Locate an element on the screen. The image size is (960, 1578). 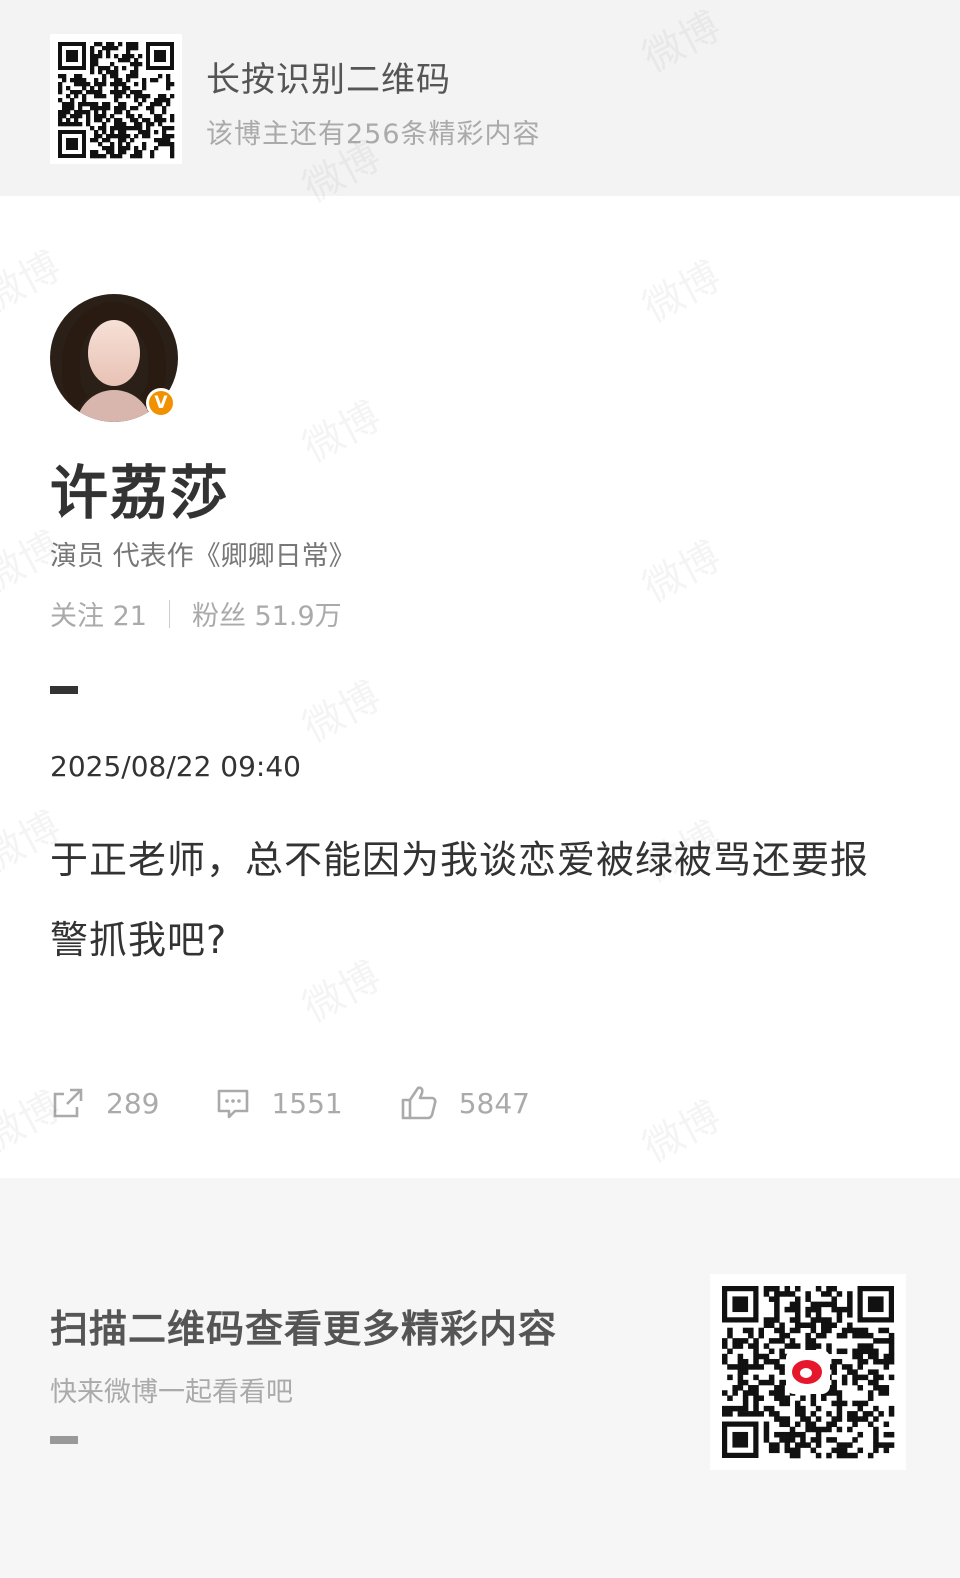
bottom-promo-title: 扫描二维码查看更多精彩内容 is located at coordinates (304, 1329).